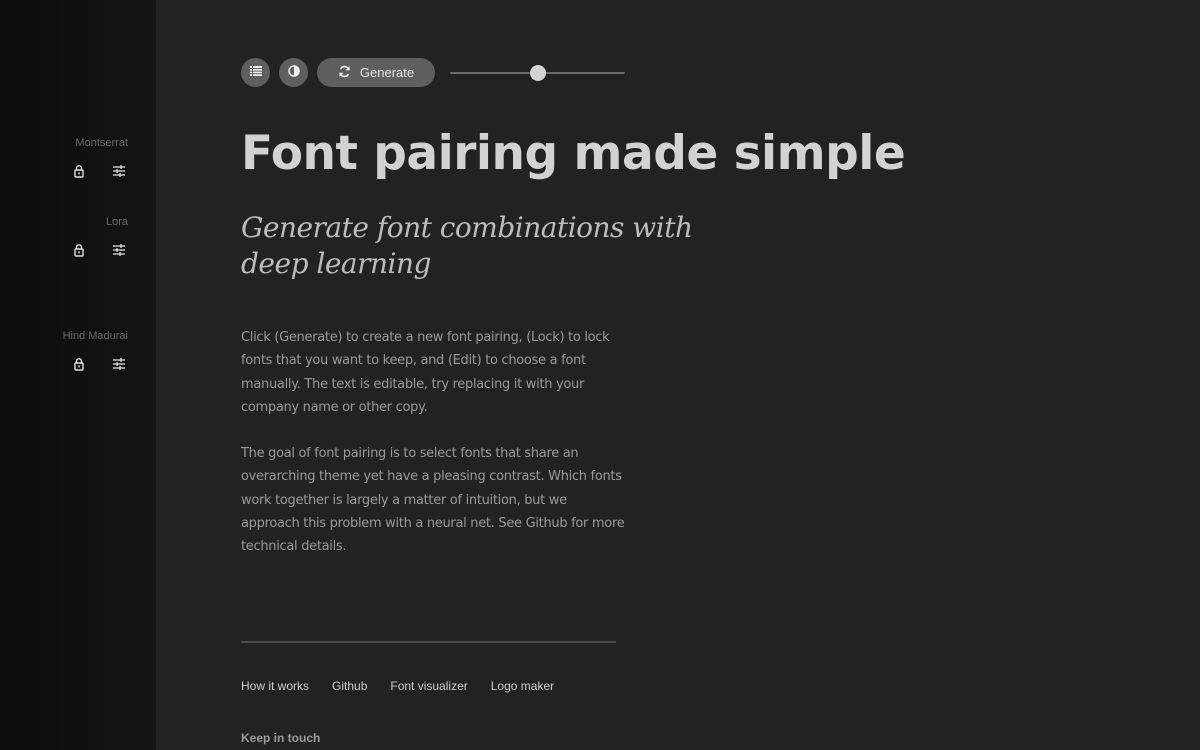 The image size is (1200, 750). I want to click on toolbar: Generate, so click(433, 72).